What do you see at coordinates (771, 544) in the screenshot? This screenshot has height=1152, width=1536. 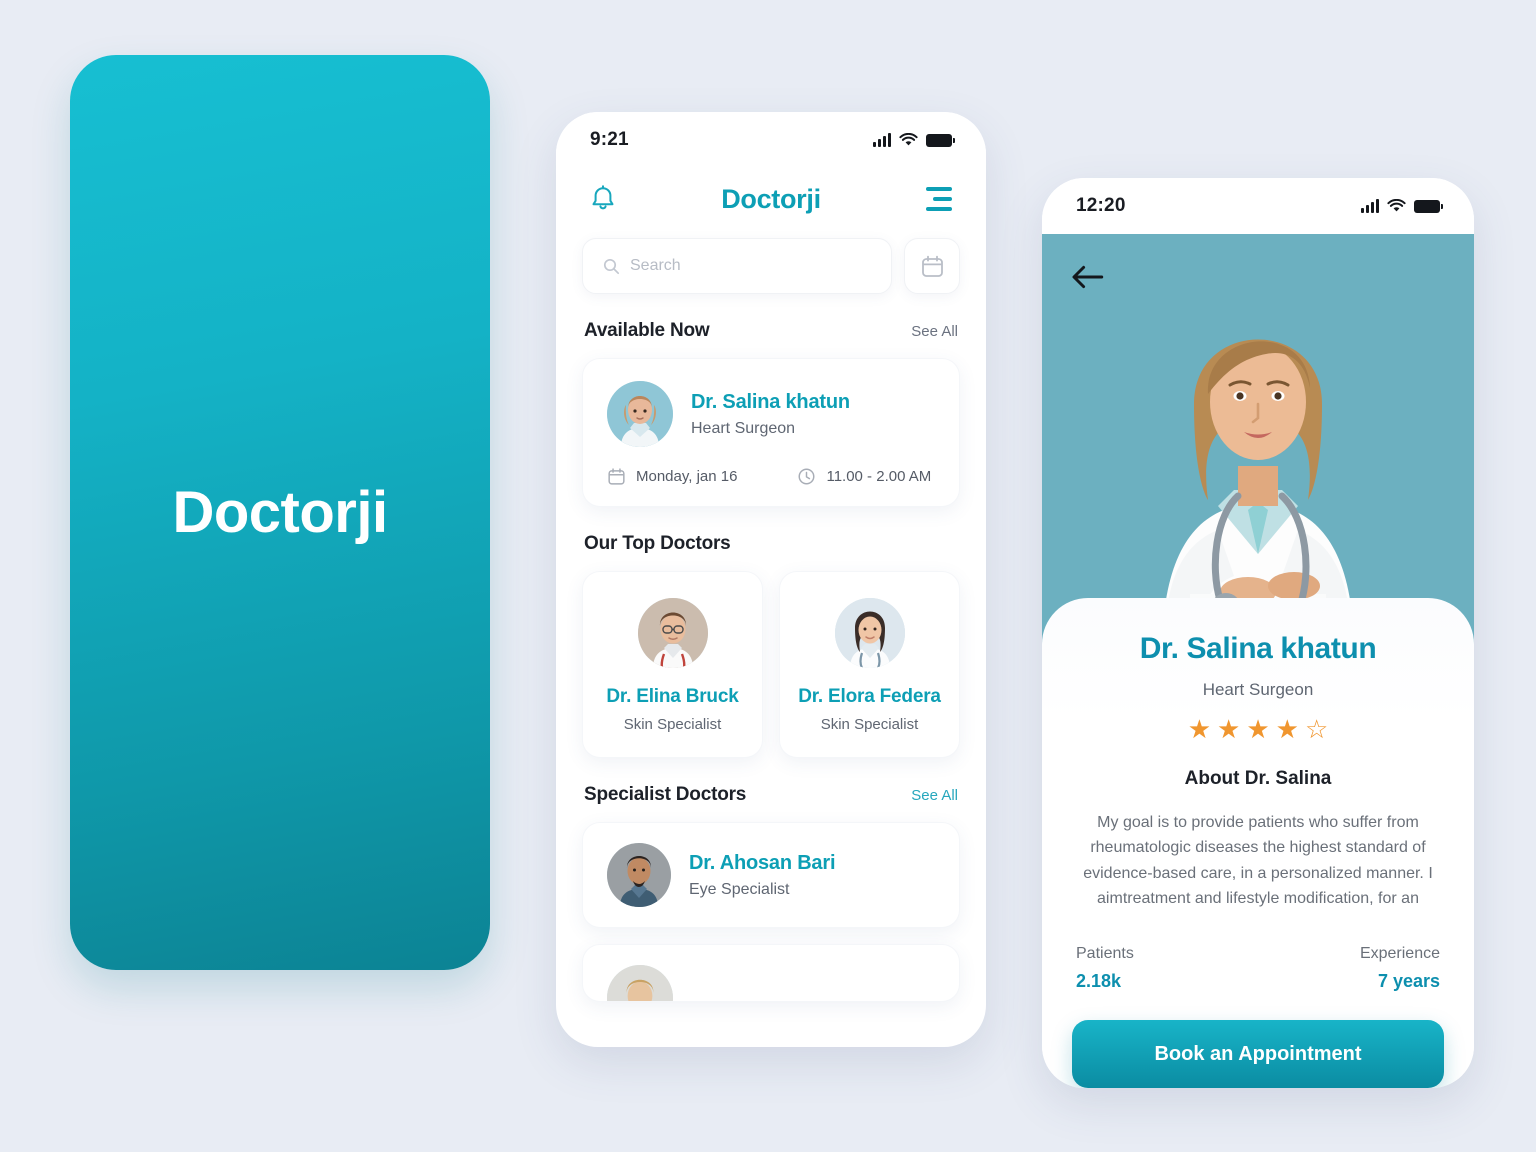 I see `top-doctors-header: Our Top Doctors` at bounding box center [771, 544].